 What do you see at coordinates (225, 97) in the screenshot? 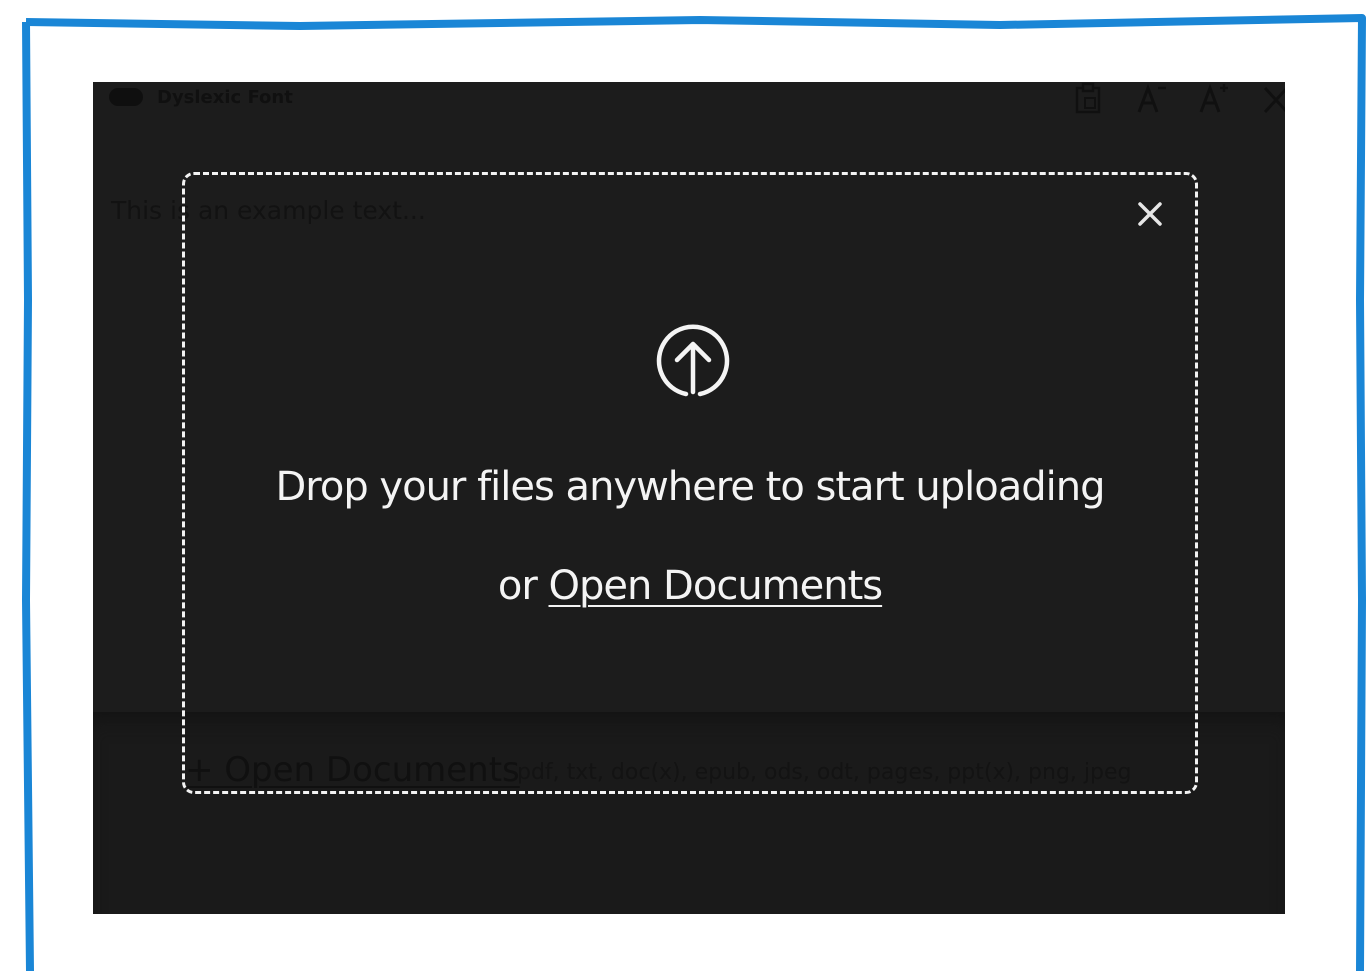
I see `dyslexic-font-label: Dyslexic Font` at bounding box center [225, 97].